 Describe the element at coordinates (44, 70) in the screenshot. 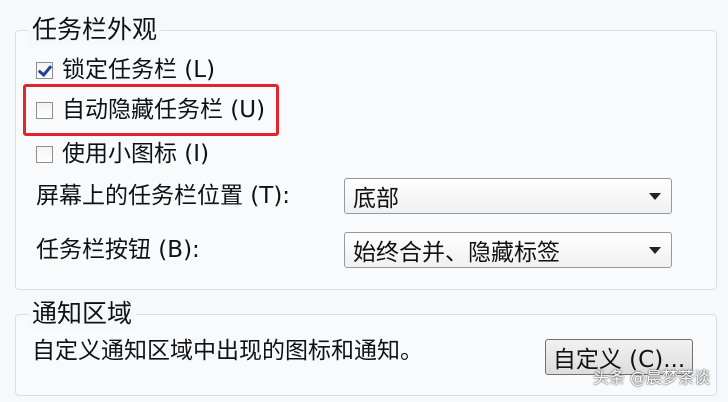

I see `lock-taskbar-checkbox` at that location.